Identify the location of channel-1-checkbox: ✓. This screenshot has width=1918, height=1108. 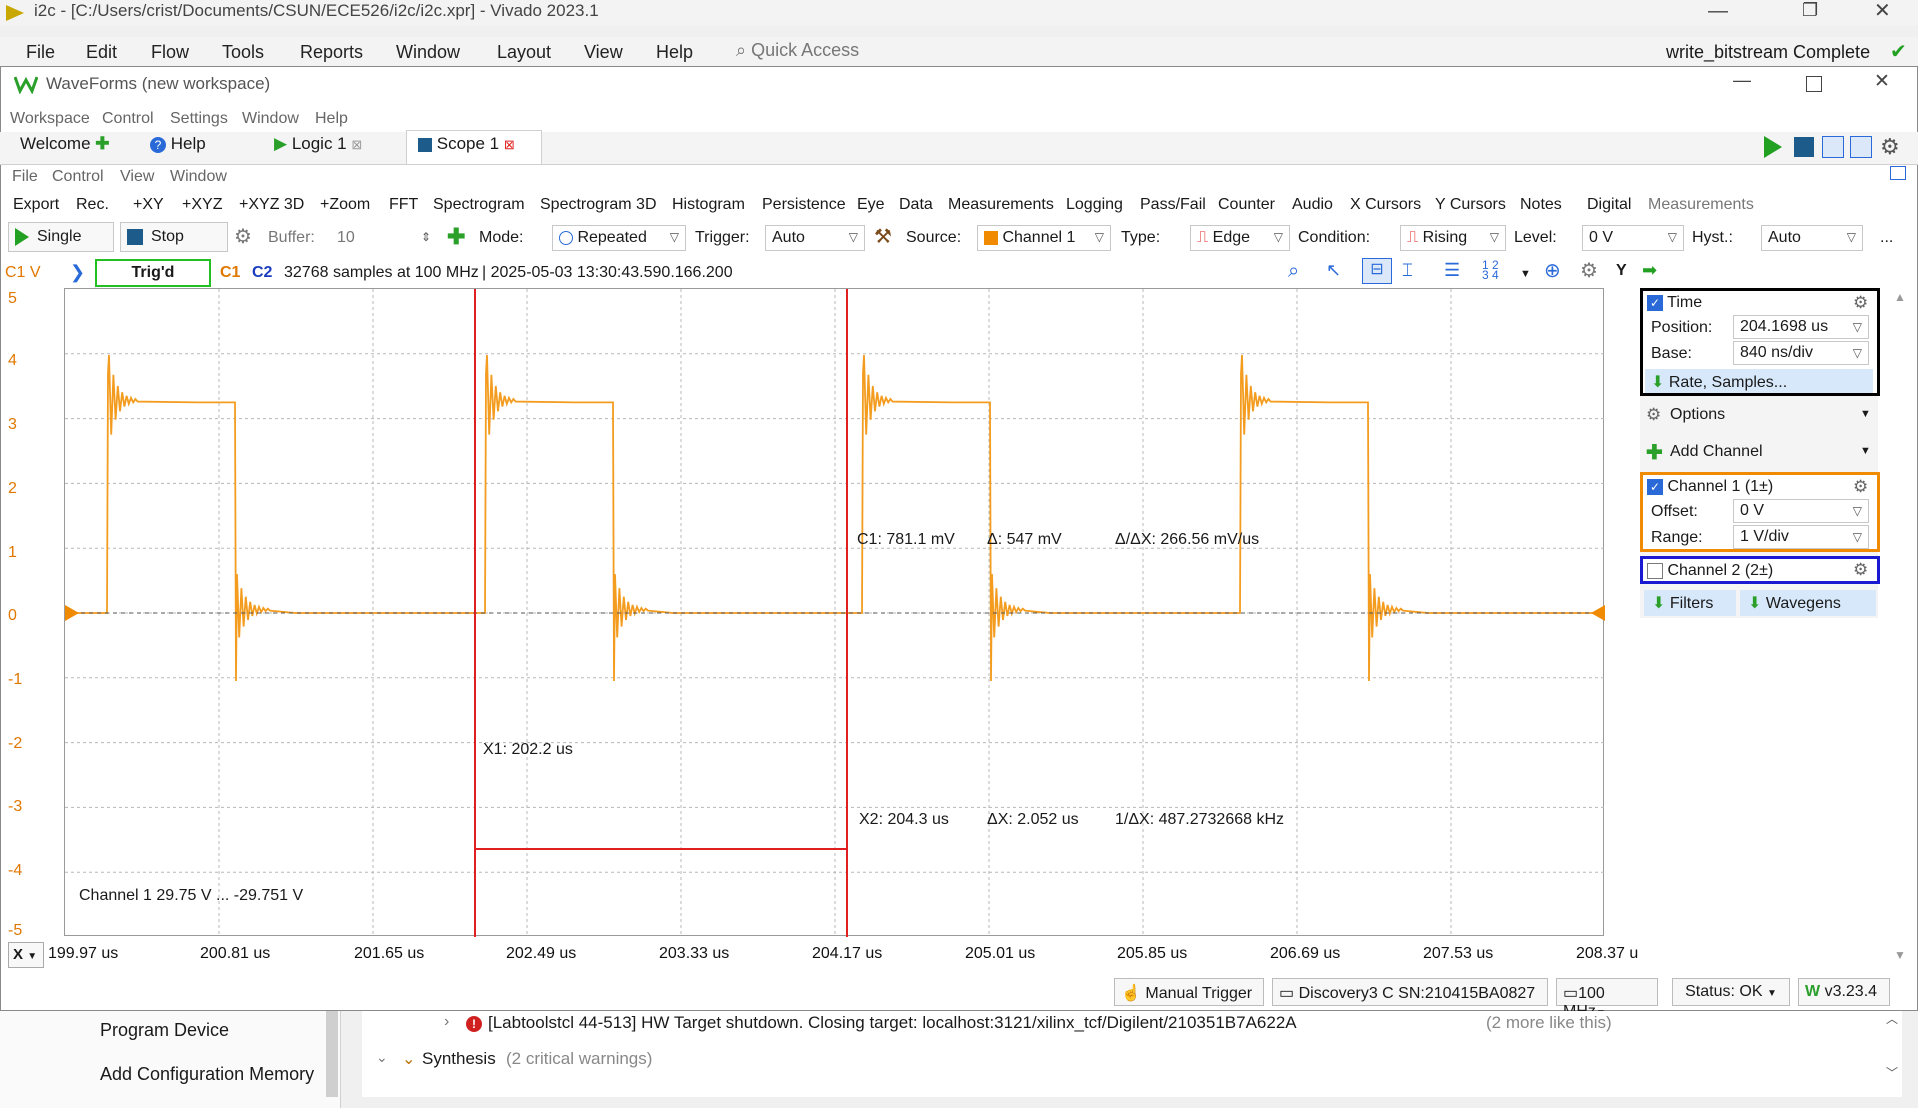
(1655, 486).